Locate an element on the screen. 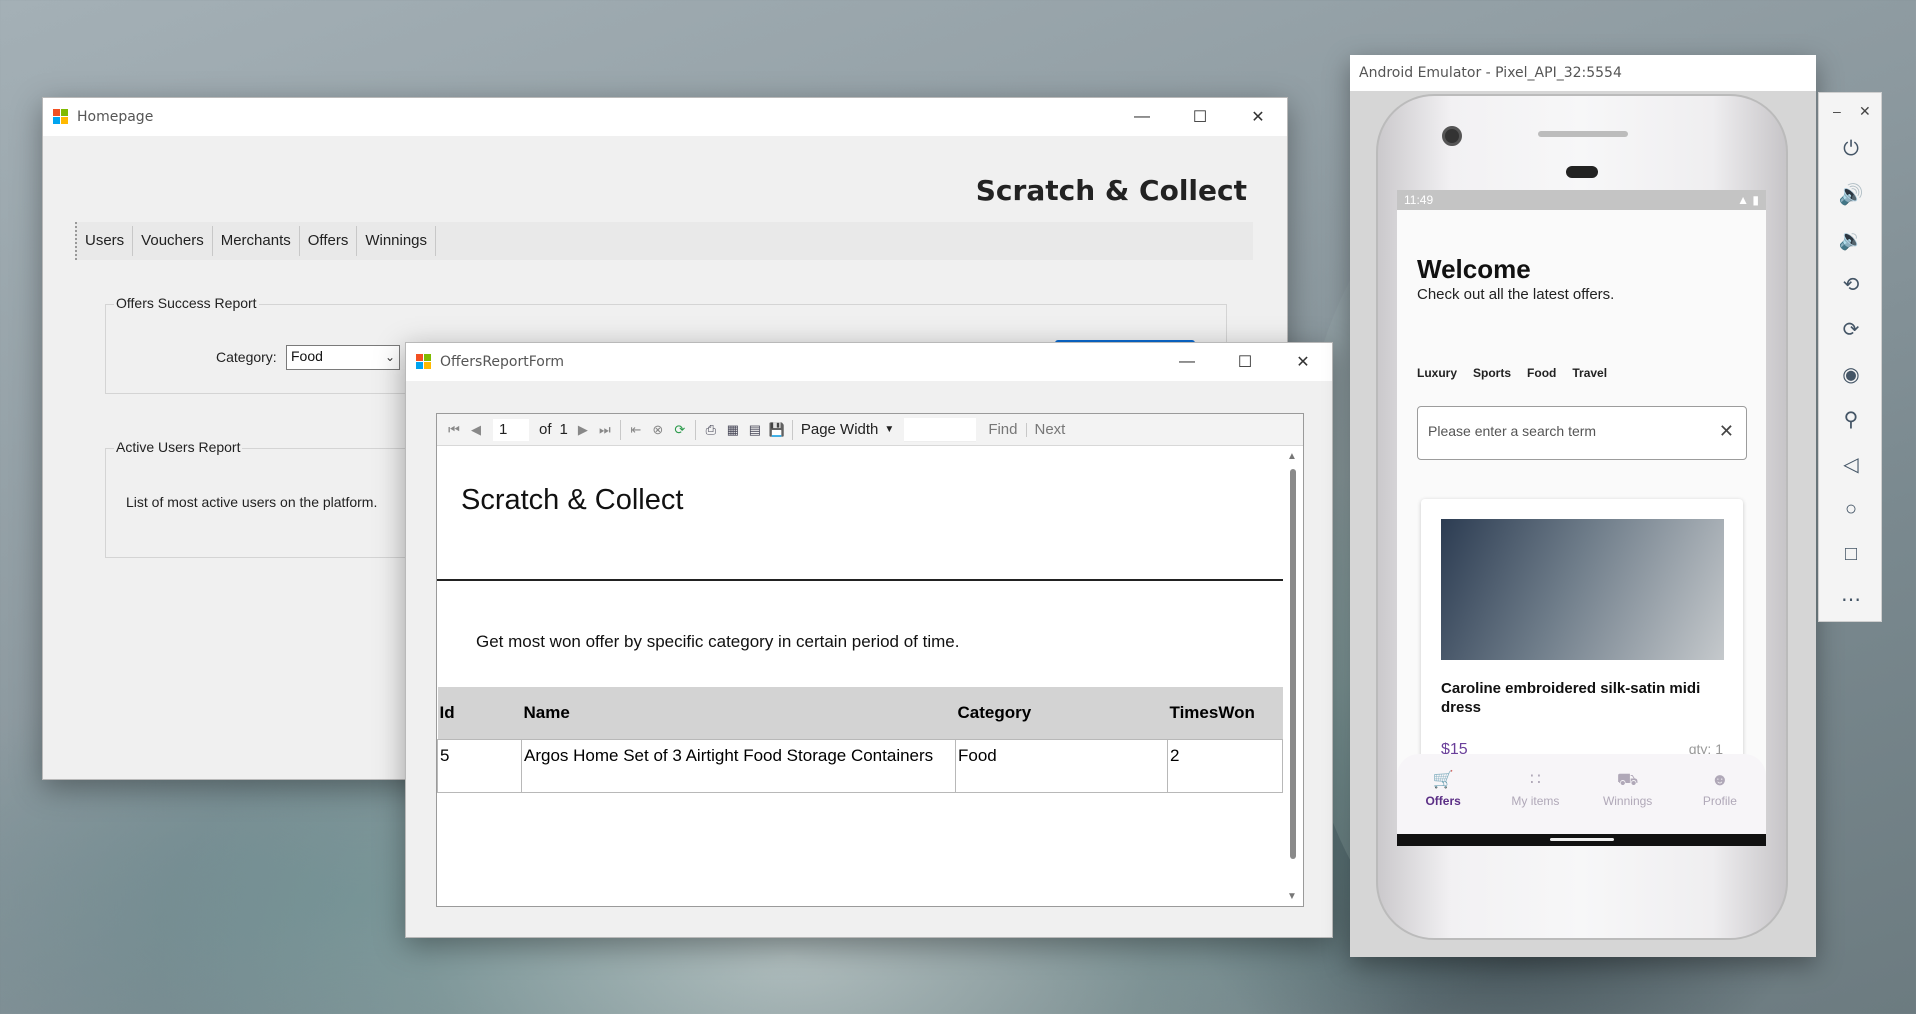  person-icon: ☻ is located at coordinates (1719, 779).